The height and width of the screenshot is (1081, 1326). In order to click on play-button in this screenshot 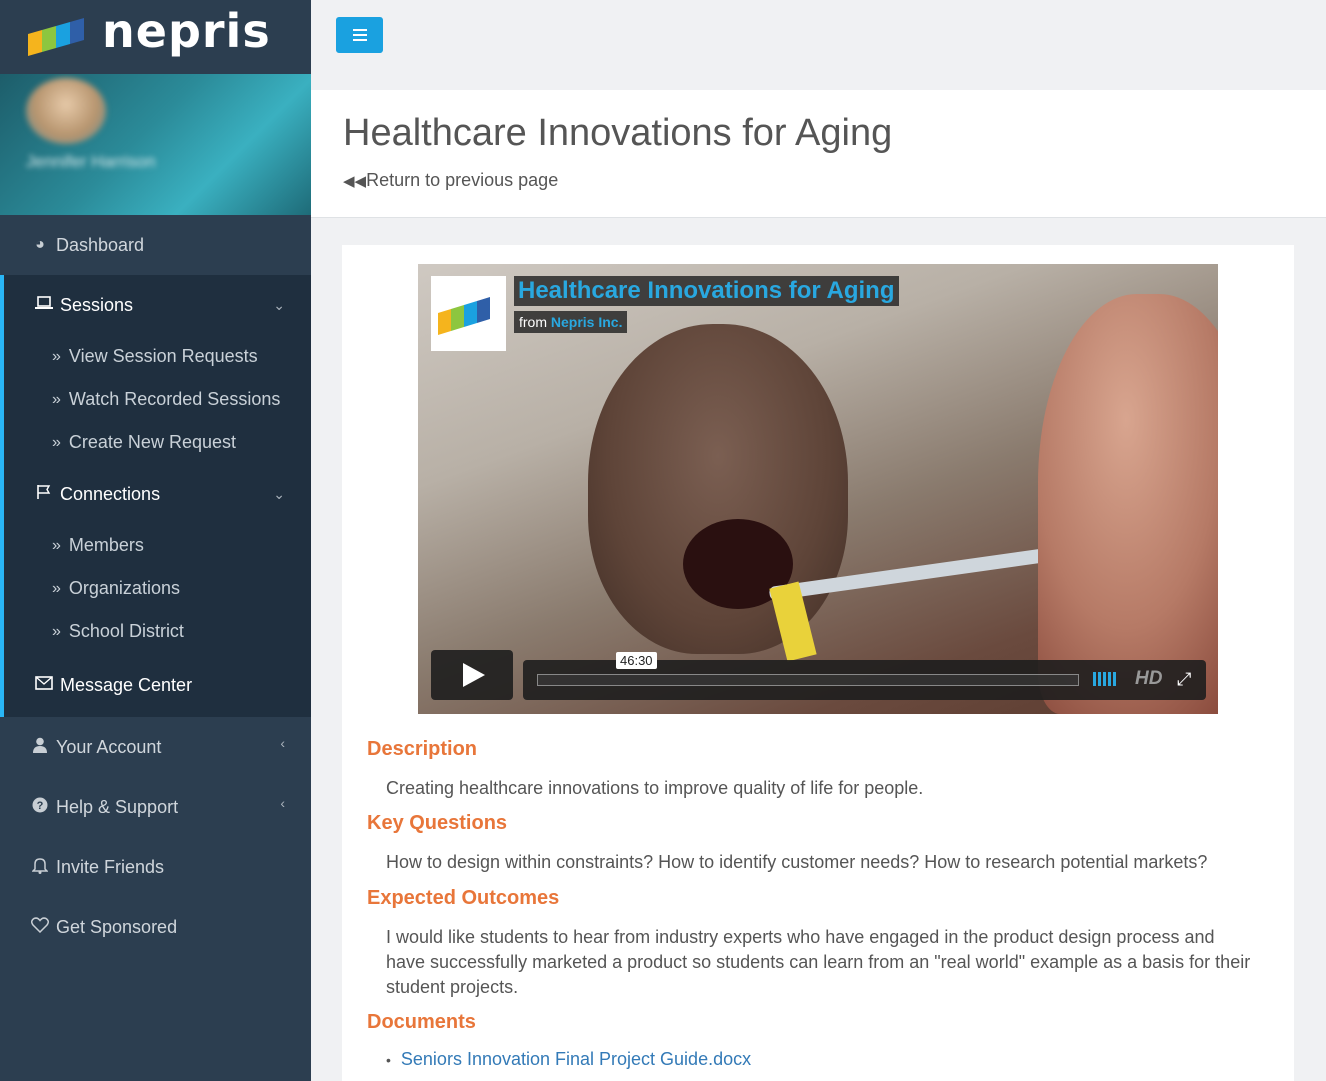, I will do `click(472, 675)`.